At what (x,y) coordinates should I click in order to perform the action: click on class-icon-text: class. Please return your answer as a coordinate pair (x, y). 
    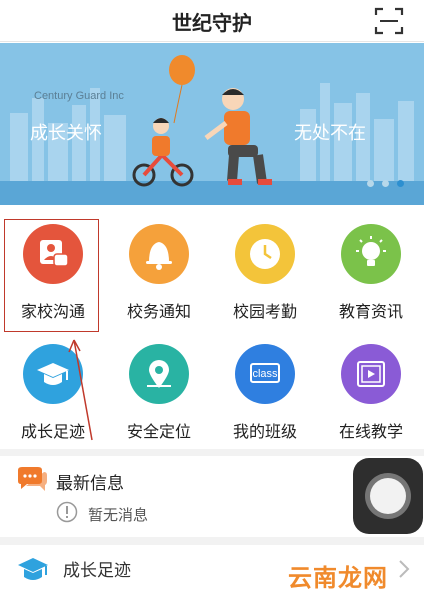
    Looking at the image, I should click on (265, 374).